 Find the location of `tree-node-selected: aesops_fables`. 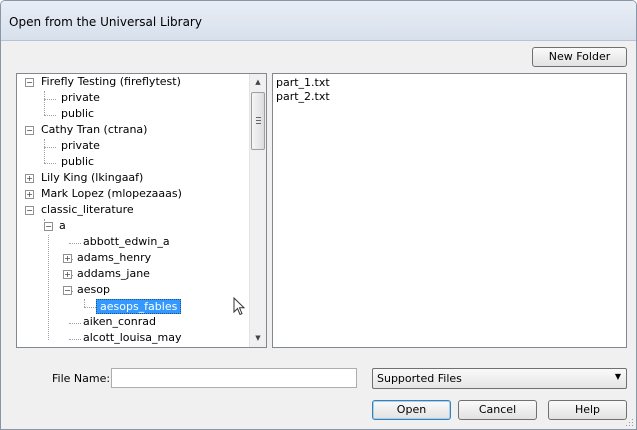

tree-node-selected: aesops_fables is located at coordinates (139, 306).